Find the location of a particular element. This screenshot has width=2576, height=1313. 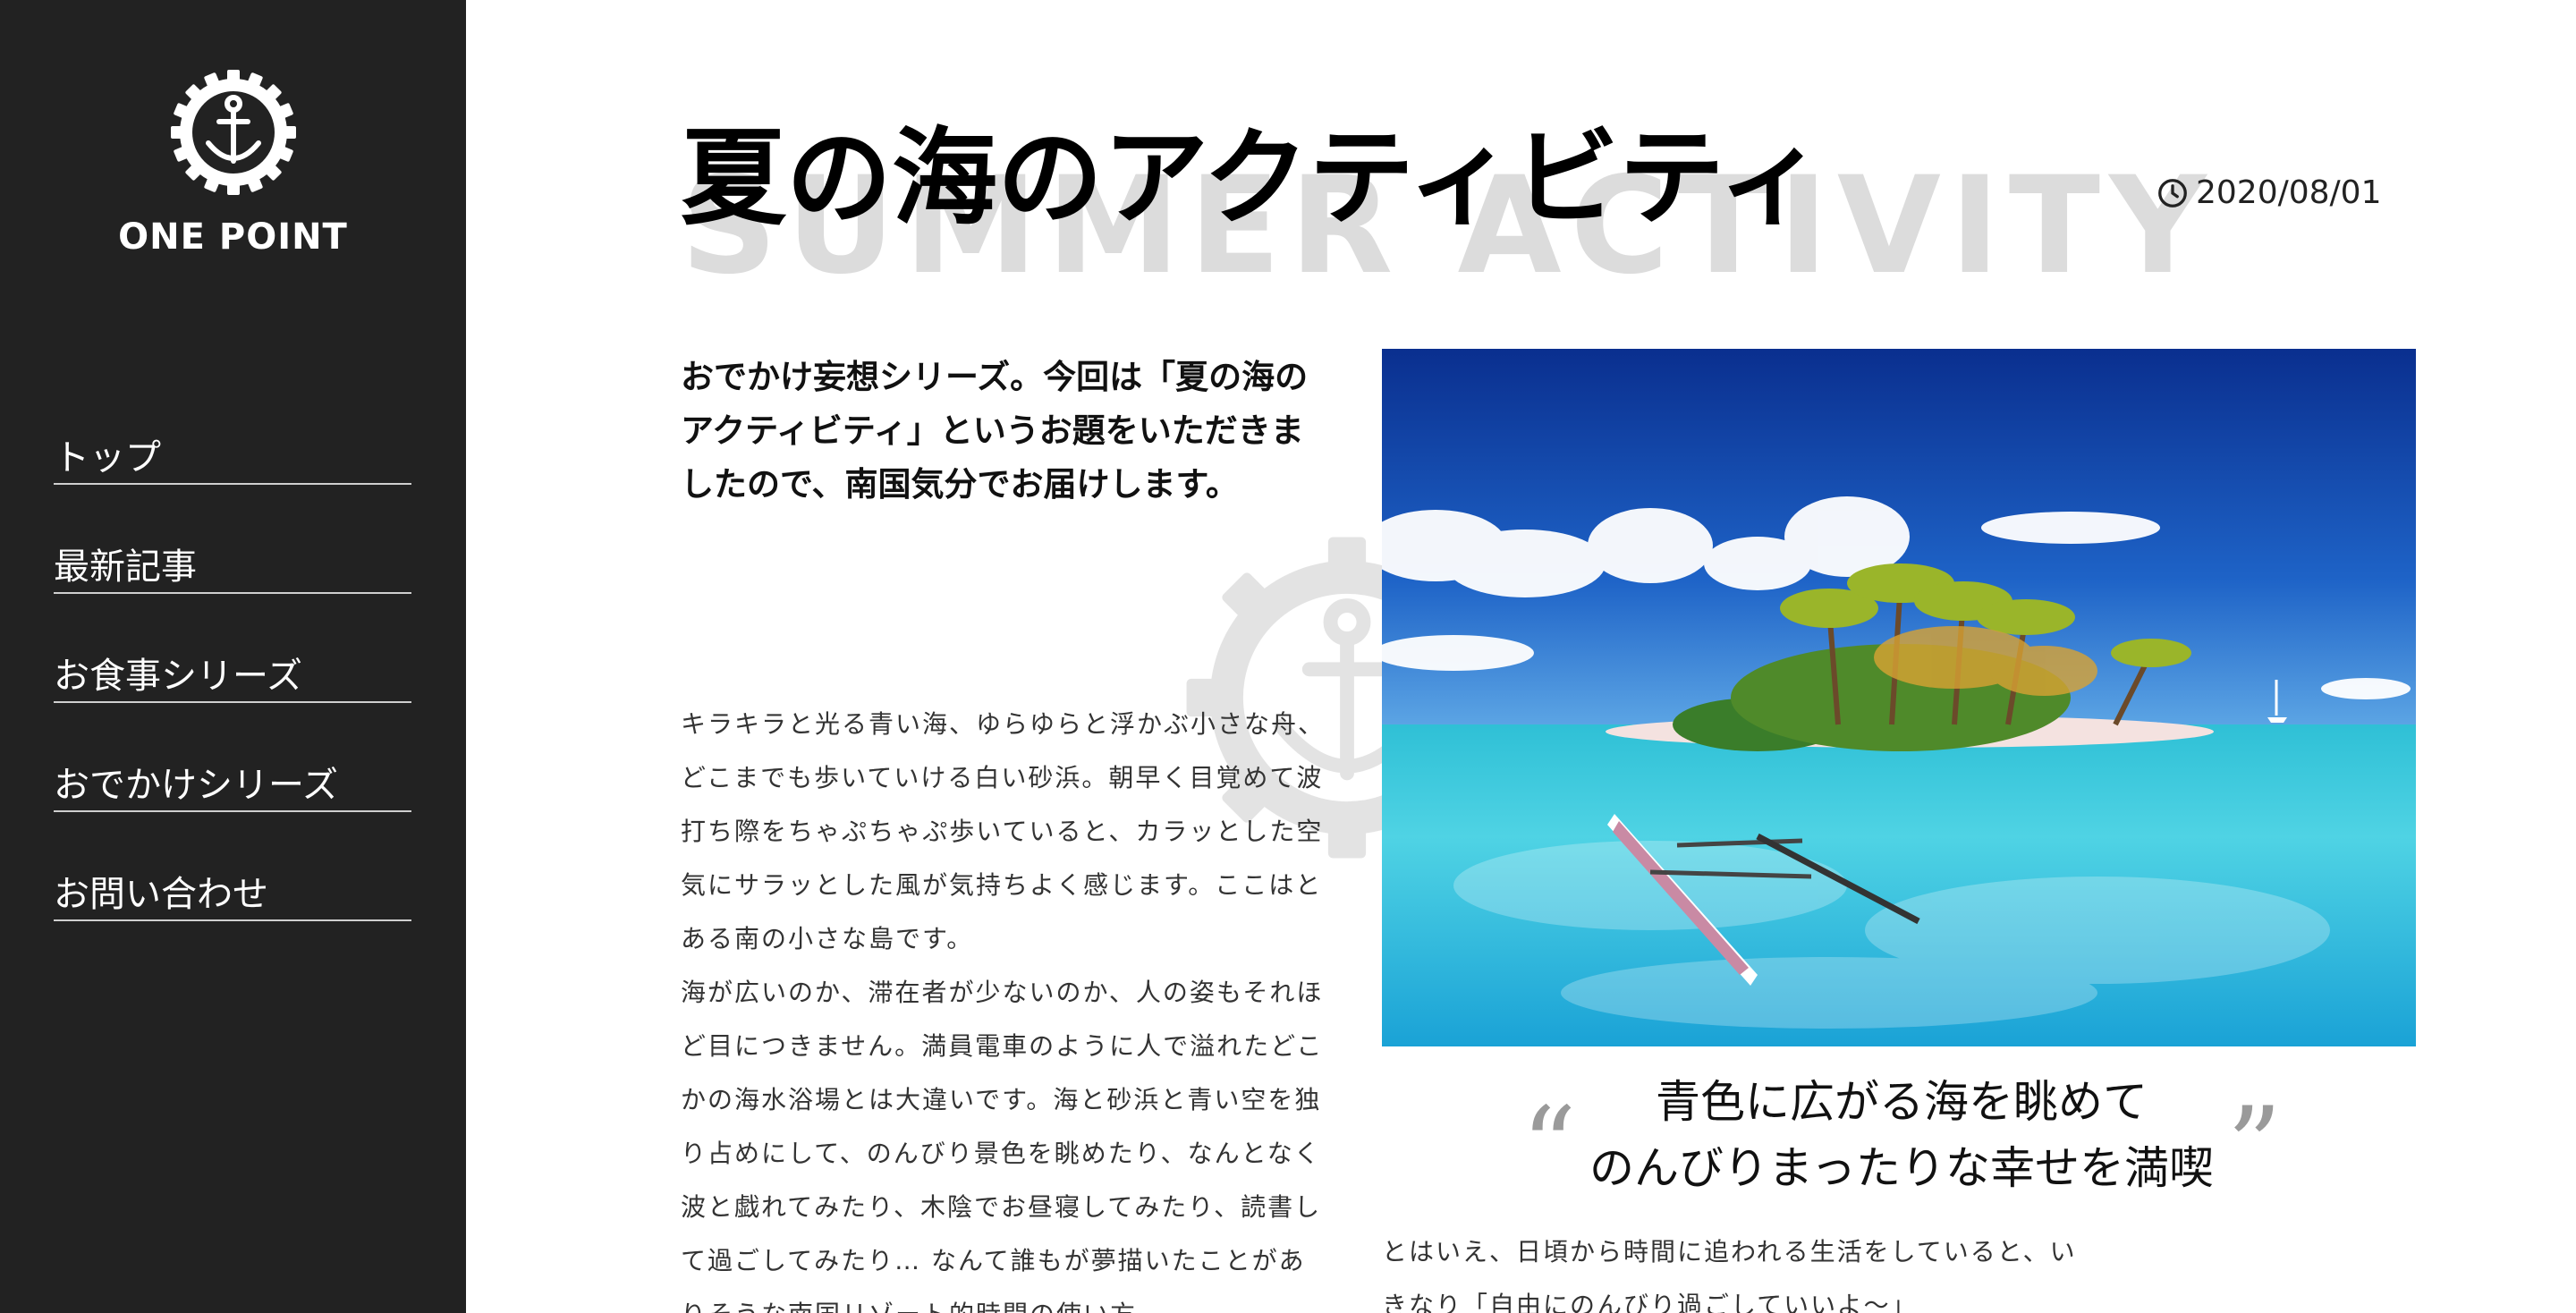

page-title: 夏の海のアクティビティ is located at coordinates (1252, 178).